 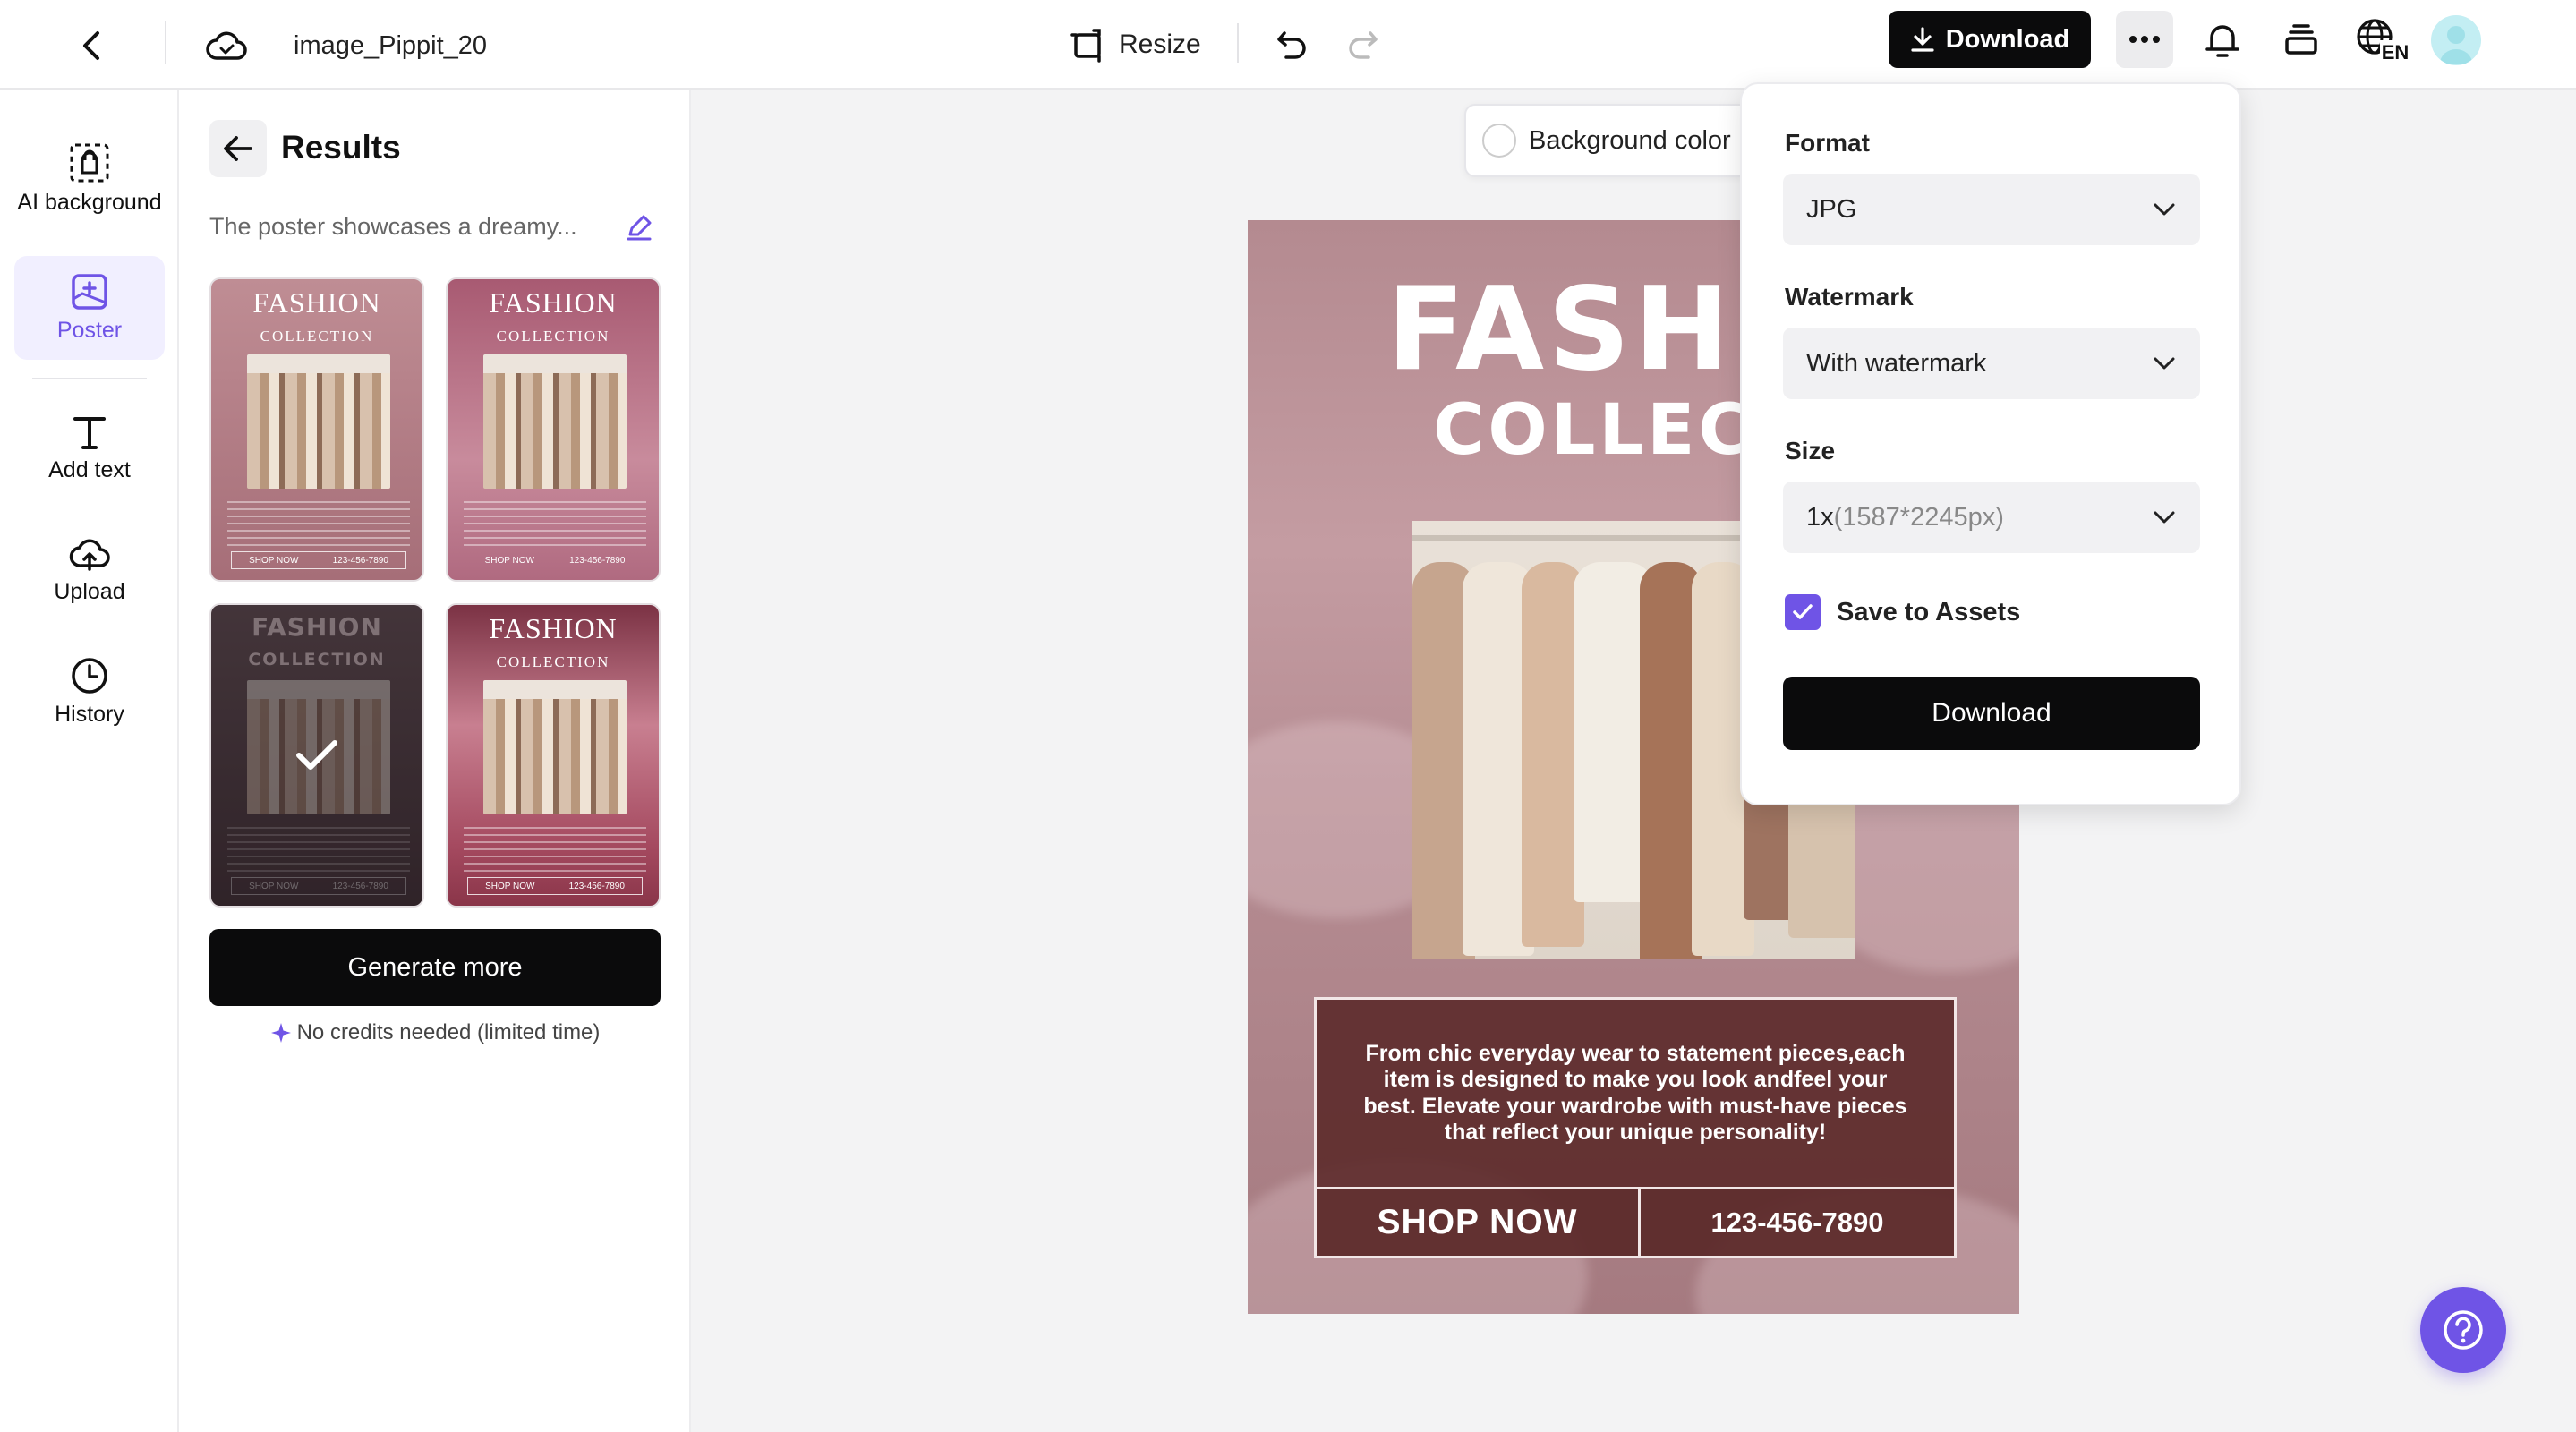 I want to click on file-name: image_Pippit_20, so click(x=390, y=45).